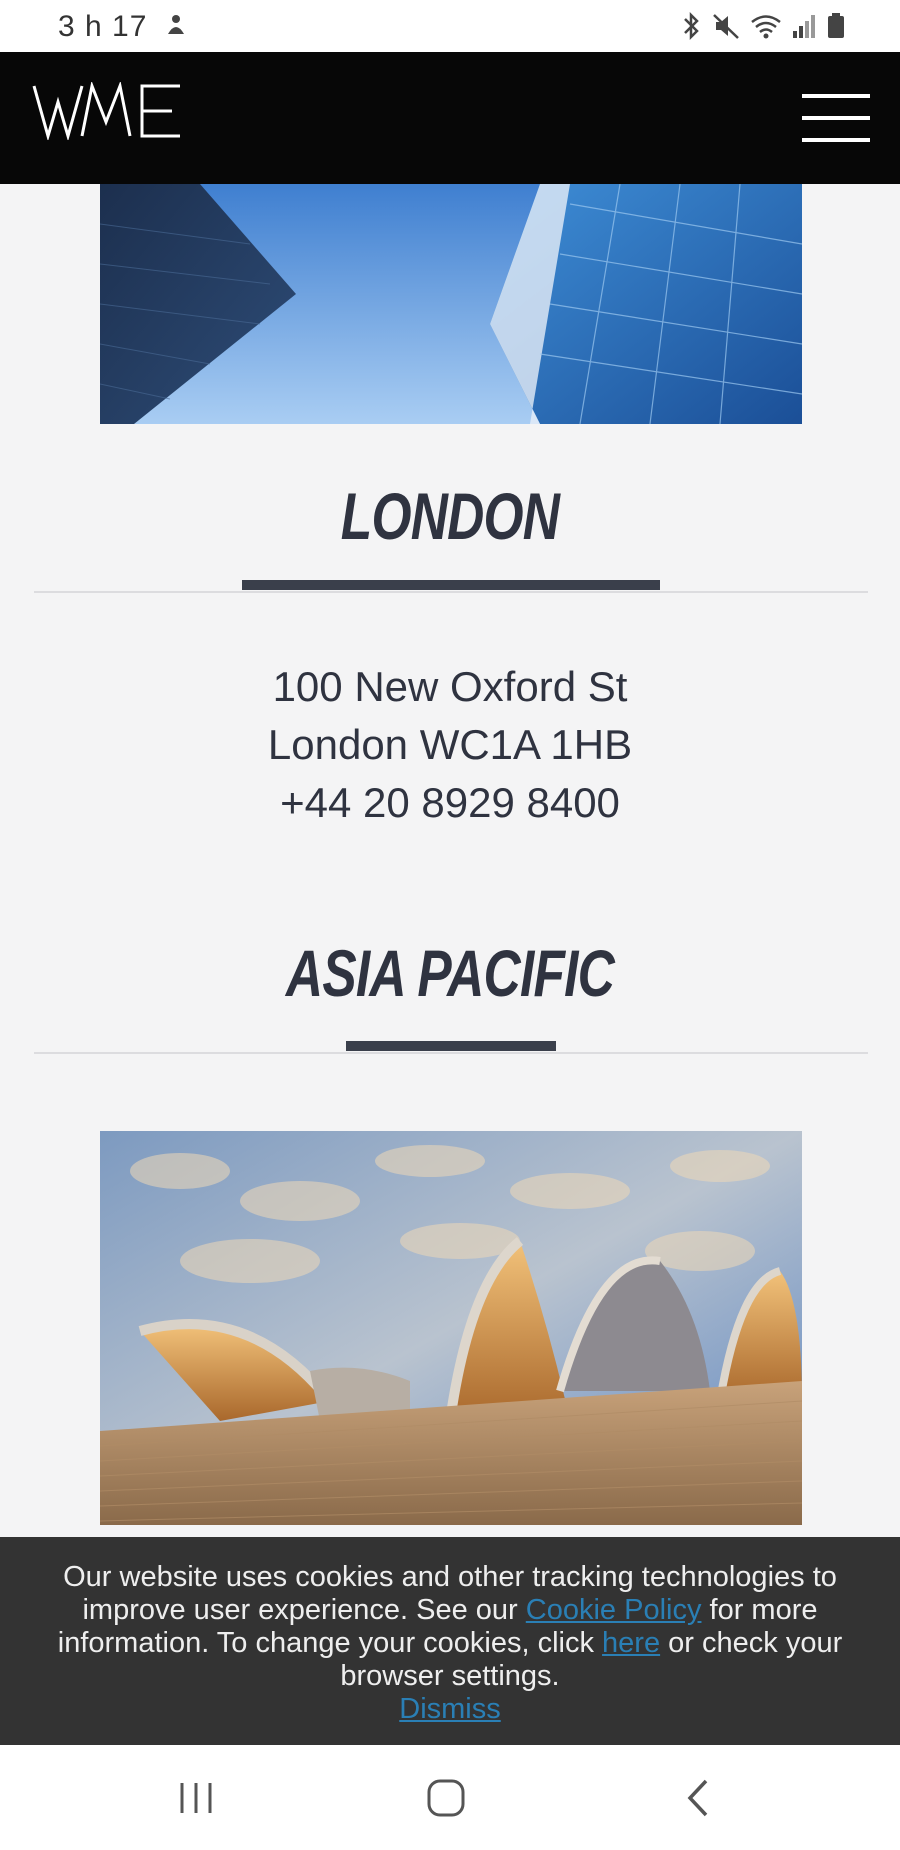 The height and width of the screenshot is (1850, 900). What do you see at coordinates (450, 516) in the screenshot?
I see `london-title: LONDON` at bounding box center [450, 516].